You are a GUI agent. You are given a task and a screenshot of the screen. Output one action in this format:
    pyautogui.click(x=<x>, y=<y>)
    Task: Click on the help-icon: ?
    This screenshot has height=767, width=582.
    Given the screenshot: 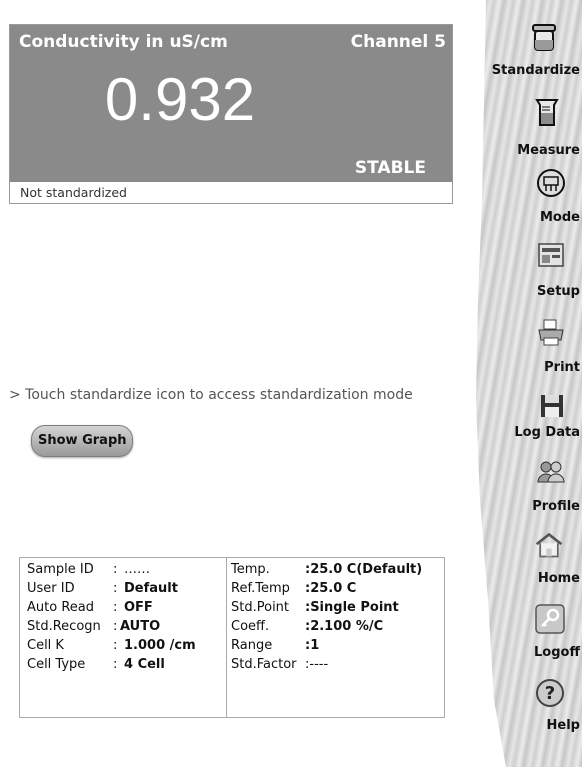 What is the action you would take?
    pyautogui.click(x=550, y=693)
    